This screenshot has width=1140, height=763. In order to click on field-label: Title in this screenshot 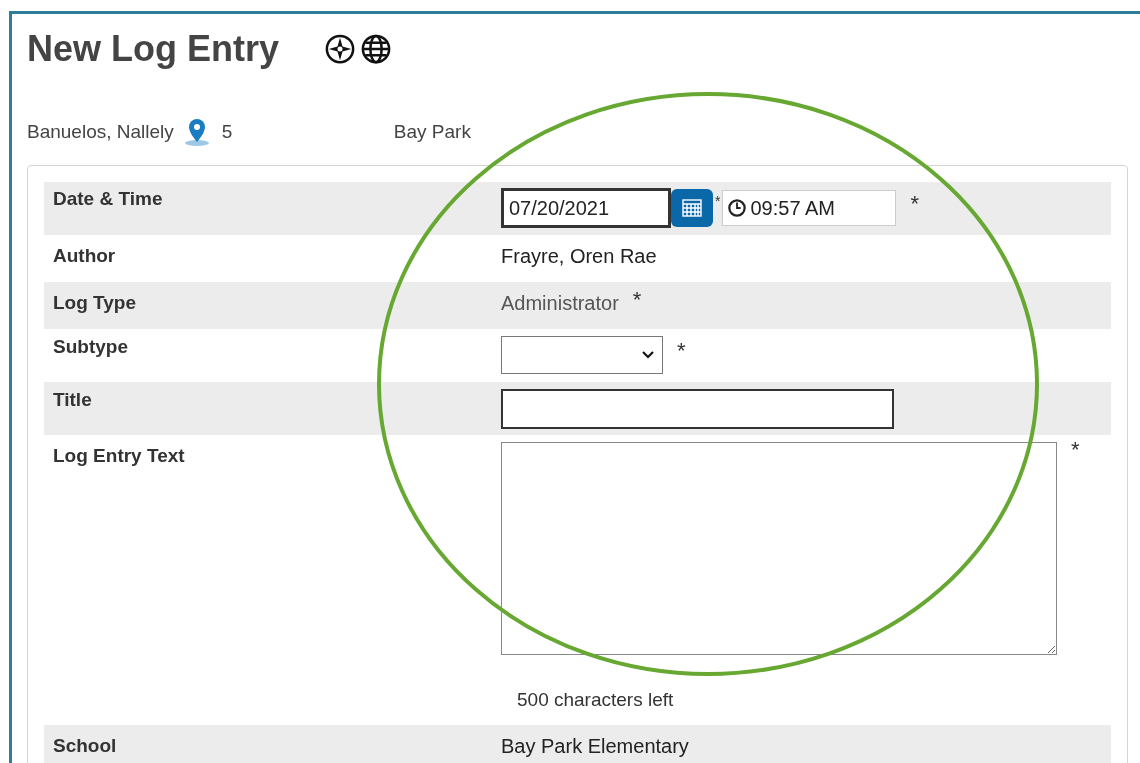, I will do `click(72, 400)`.